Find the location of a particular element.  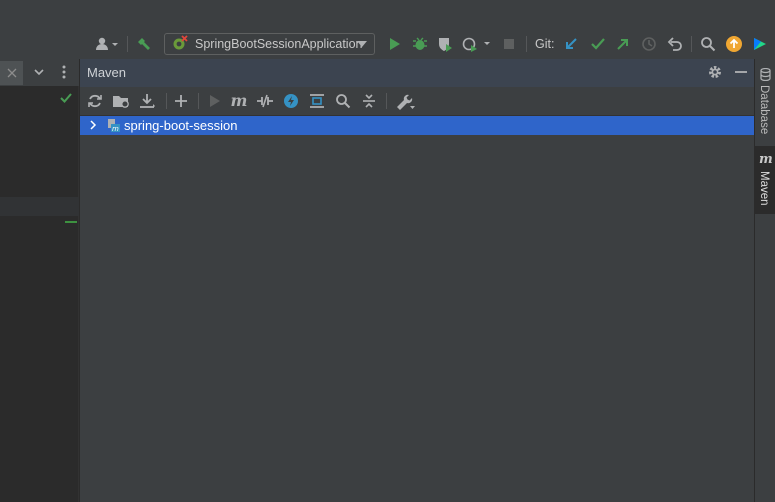

show-dependencies-icon is located at coordinates (317, 101).